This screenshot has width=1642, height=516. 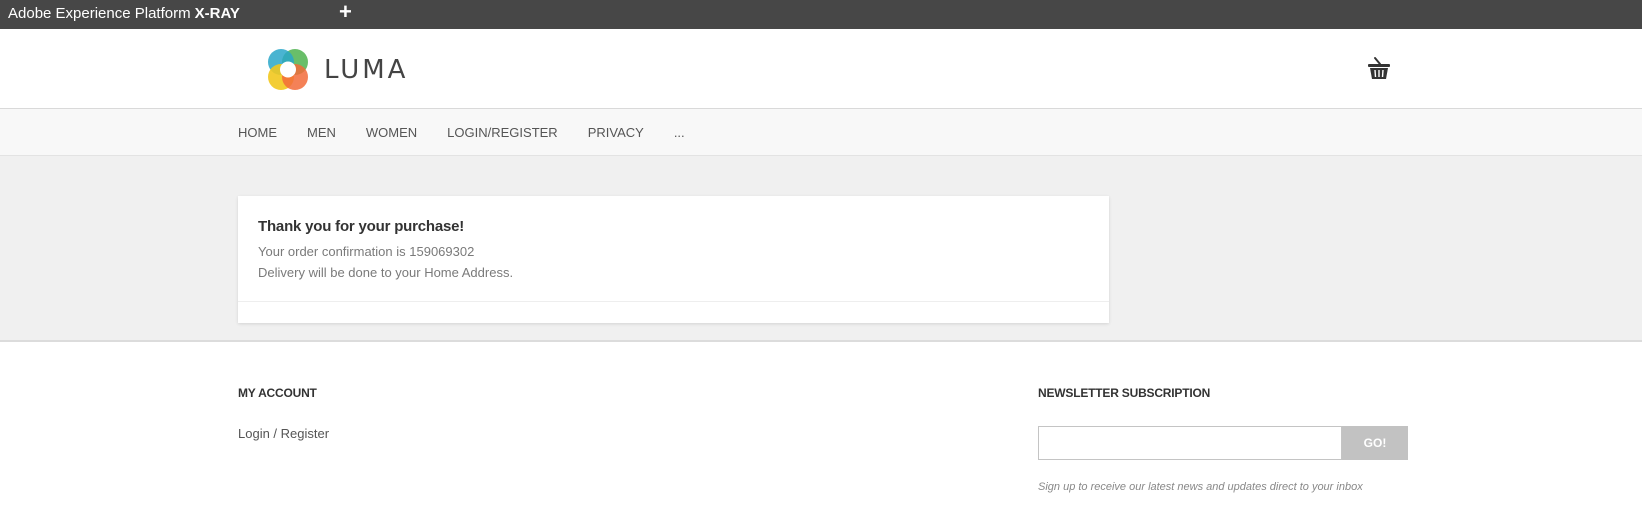 What do you see at coordinates (288, 69) in the screenshot?
I see `luma-logo-icon` at bounding box center [288, 69].